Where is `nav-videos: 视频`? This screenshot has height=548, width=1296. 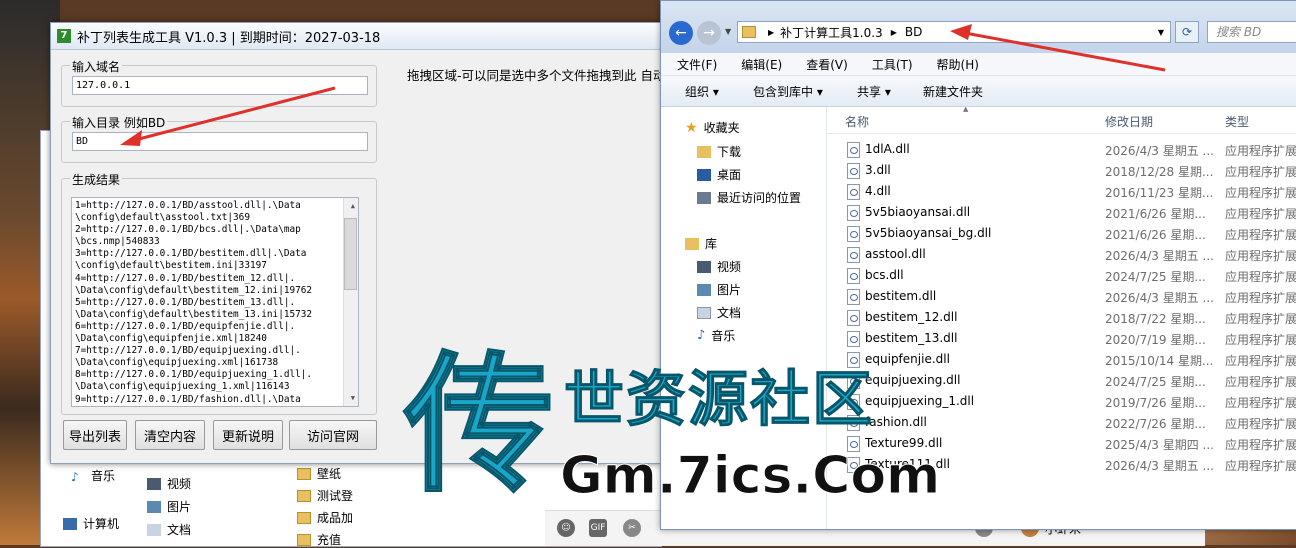
nav-videos: 视频 is located at coordinates (719, 266).